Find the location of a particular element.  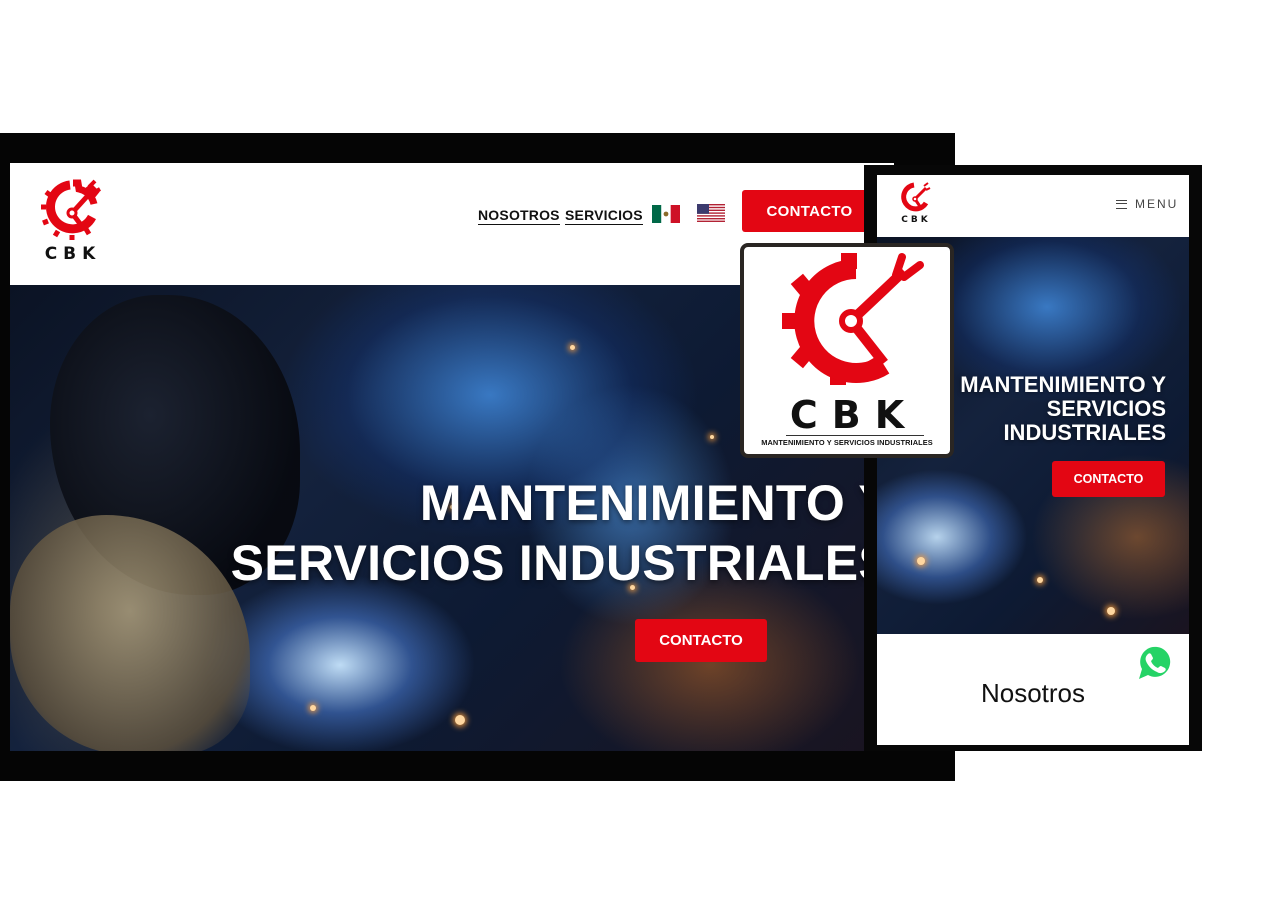

hero-title-line-2: SERVICIOS INDUSTRIALES is located at coordinates (561, 563).